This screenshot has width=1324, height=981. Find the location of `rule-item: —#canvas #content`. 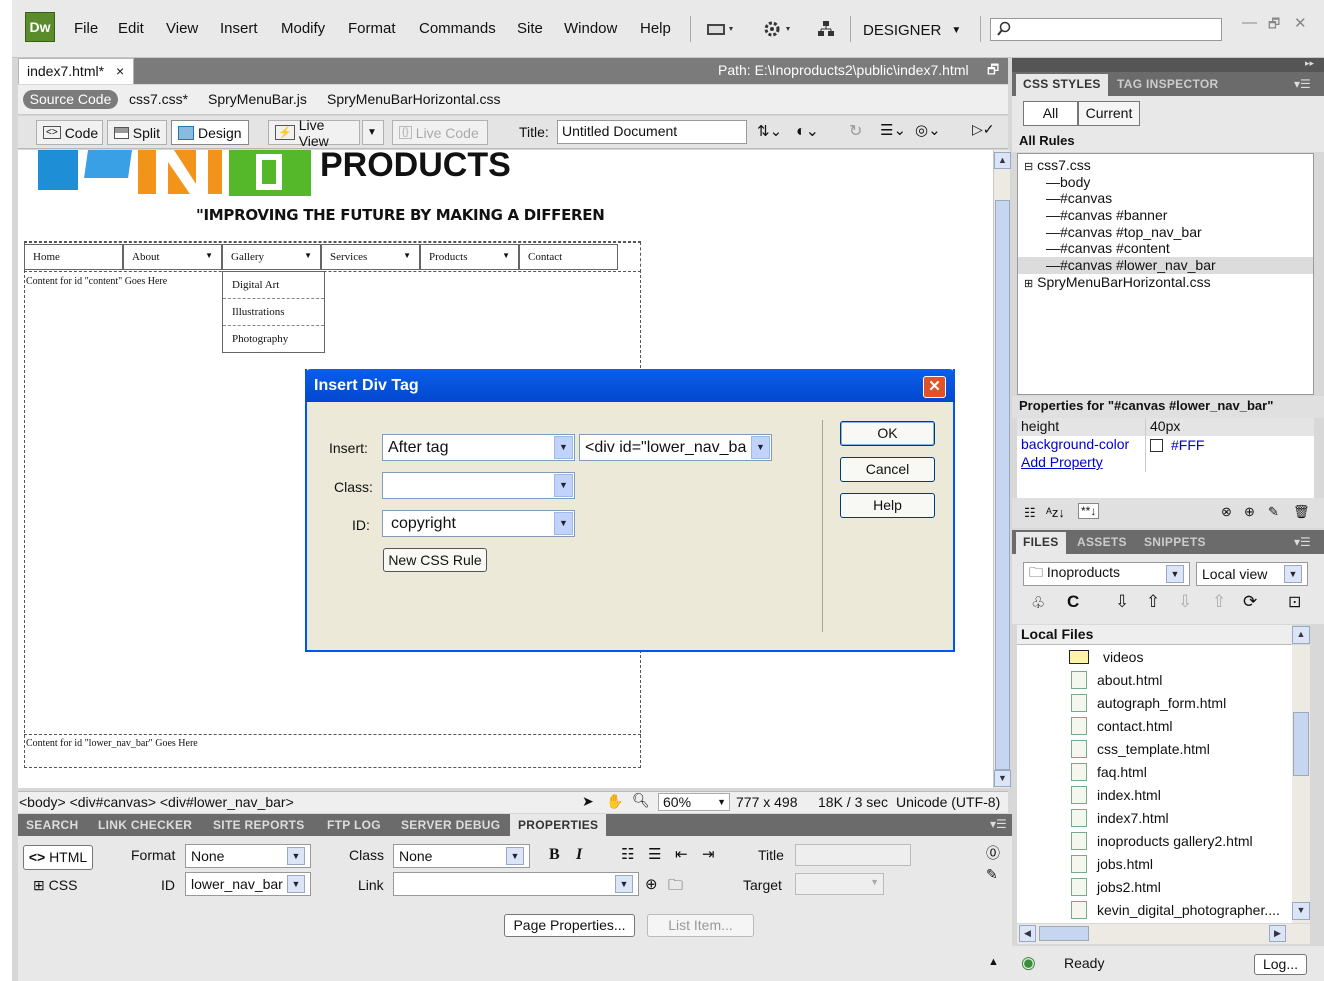

rule-item: —#canvas #content is located at coordinates (1165, 248).